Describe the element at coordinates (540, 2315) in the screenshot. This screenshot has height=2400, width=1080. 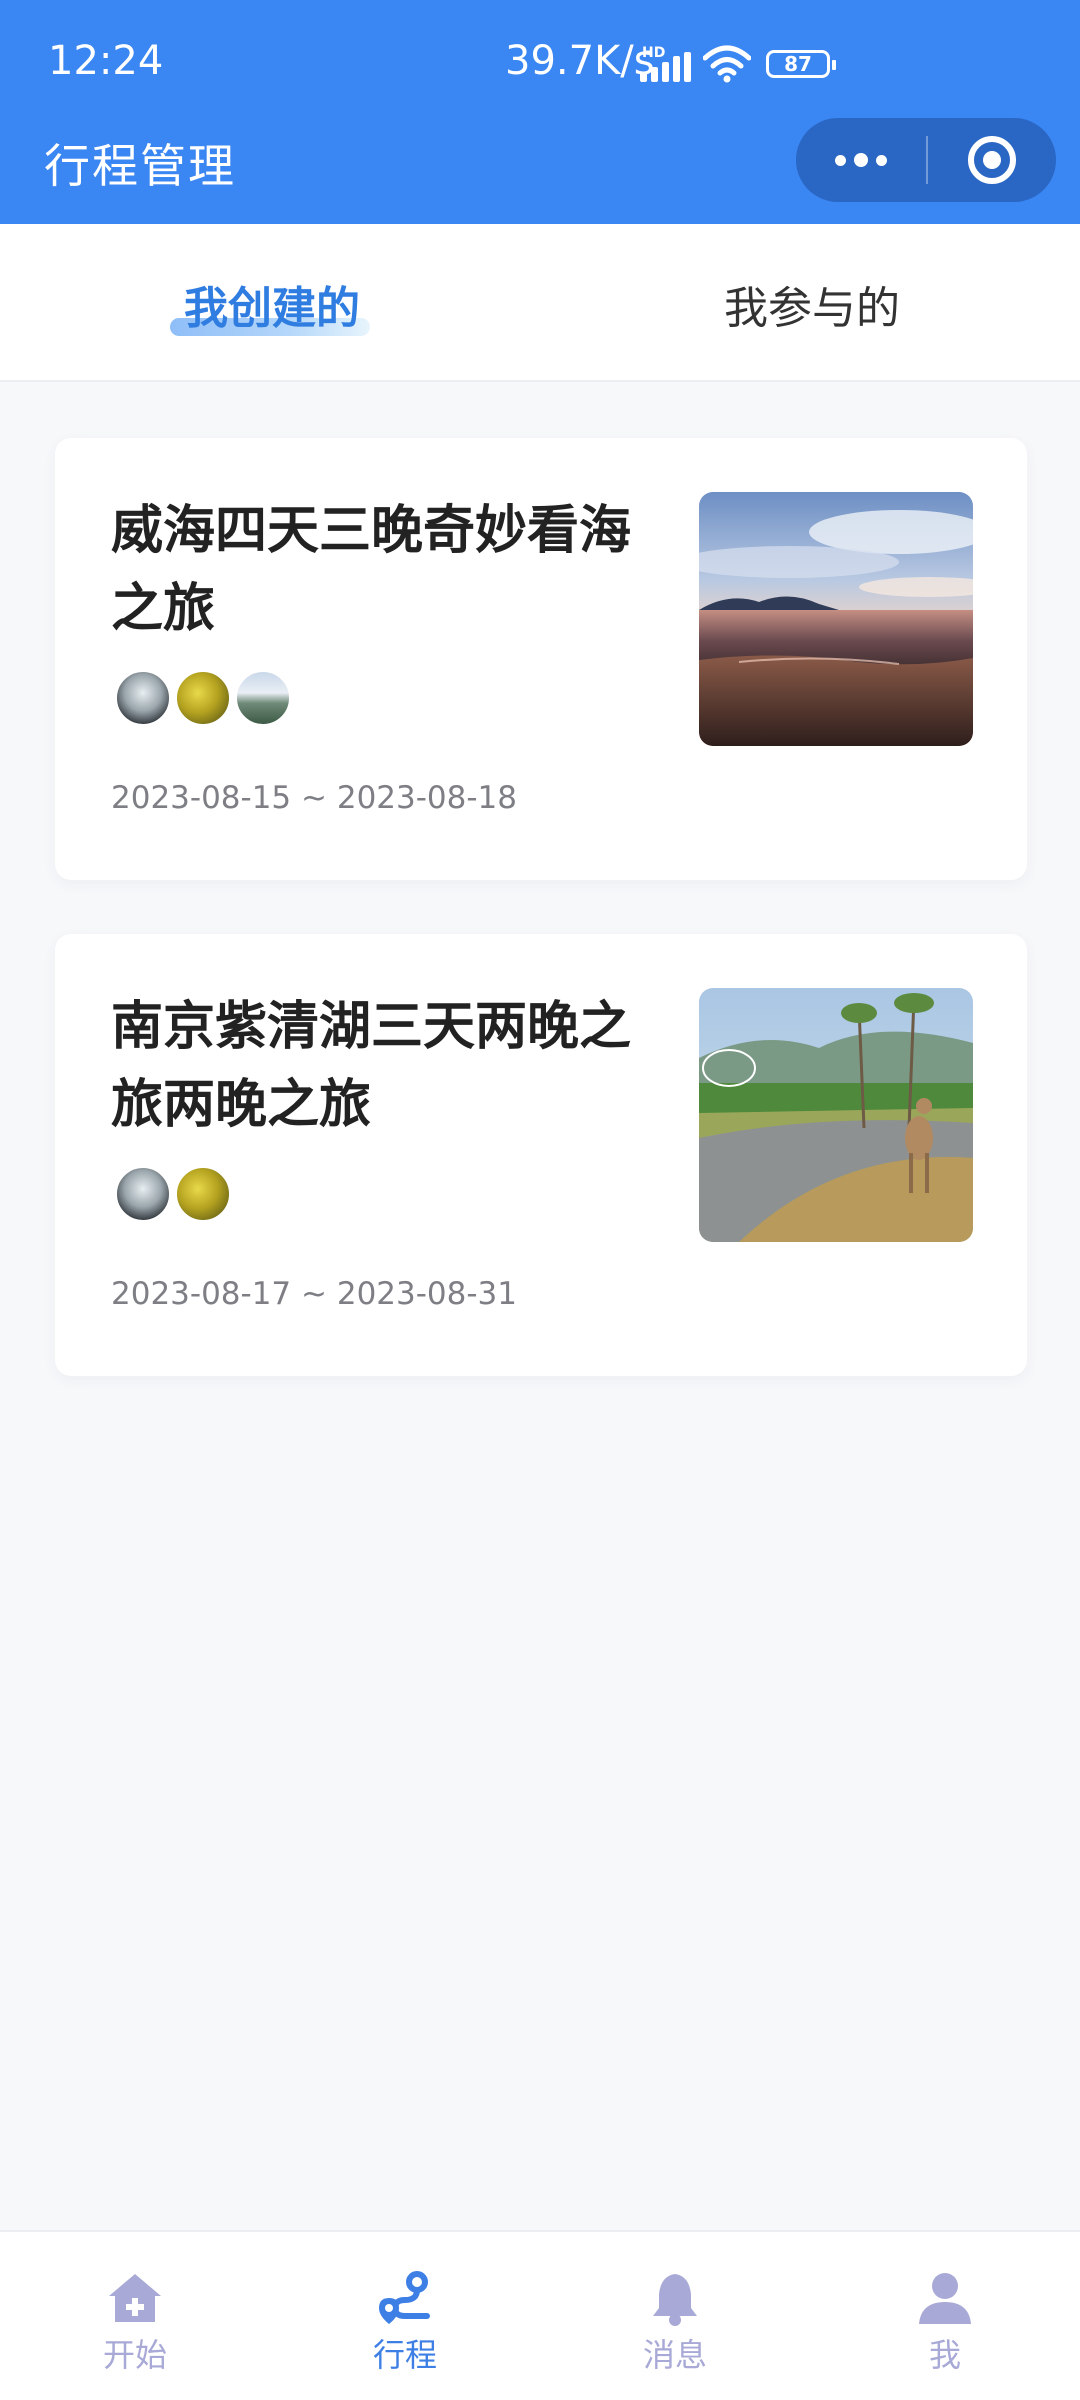
I see `bottom-tab-bar: 开始 行程 消息 我` at that location.